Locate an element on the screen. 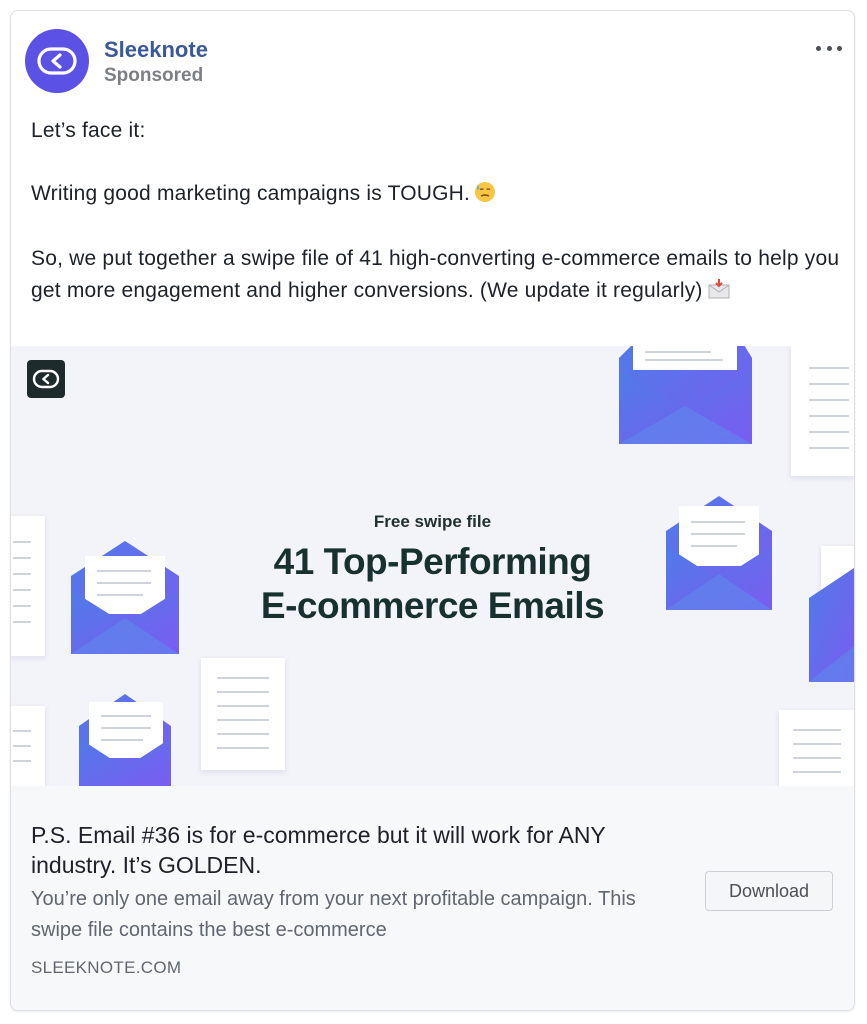 The image size is (867, 1024). sleeknote-logo-icon is located at coordinates (57, 61).